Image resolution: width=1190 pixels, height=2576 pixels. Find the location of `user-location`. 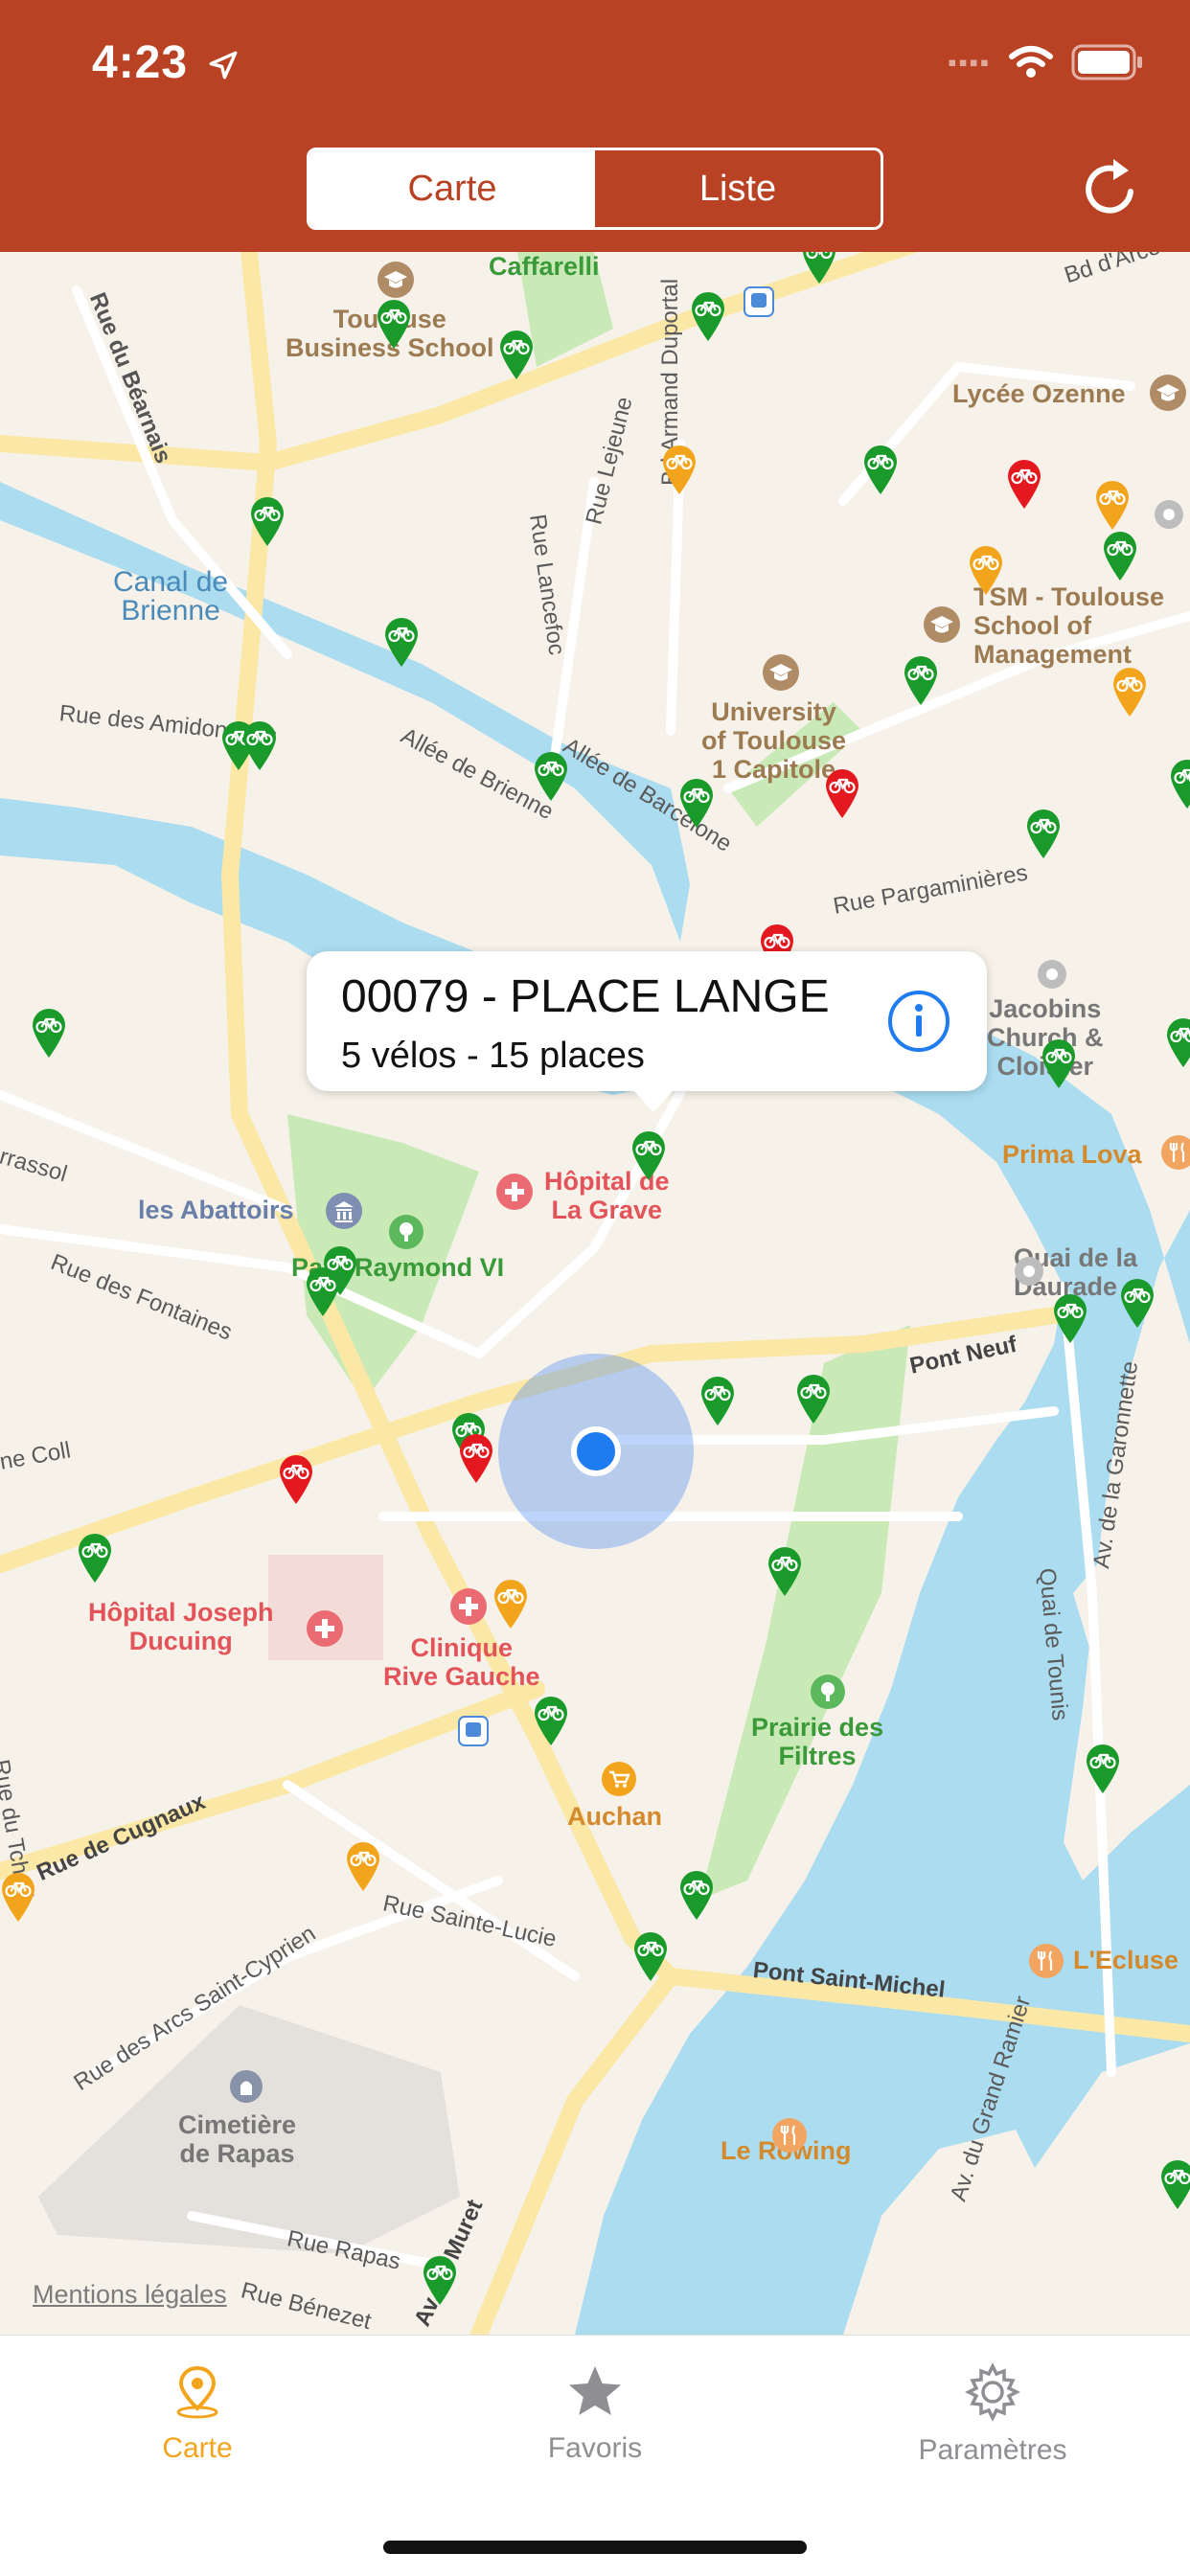

user-location is located at coordinates (596, 1452).